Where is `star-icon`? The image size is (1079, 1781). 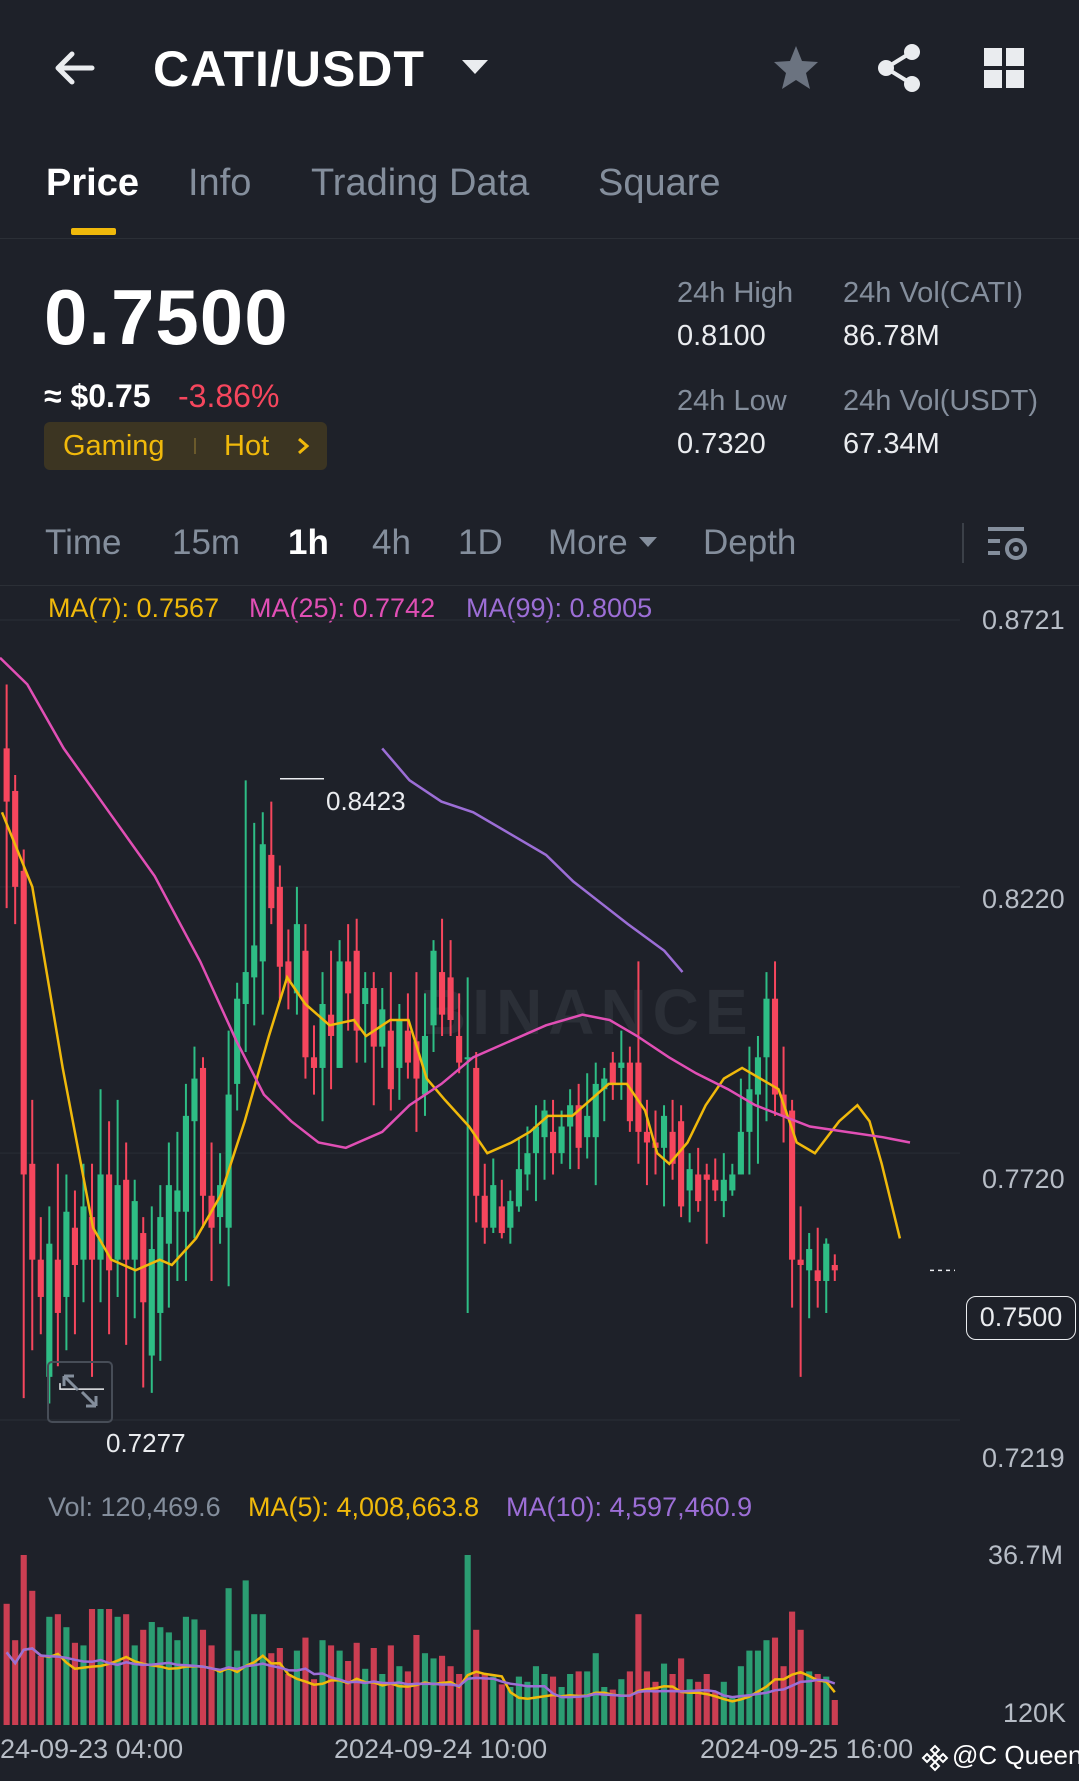
star-icon is located at coordinates (796, 68).